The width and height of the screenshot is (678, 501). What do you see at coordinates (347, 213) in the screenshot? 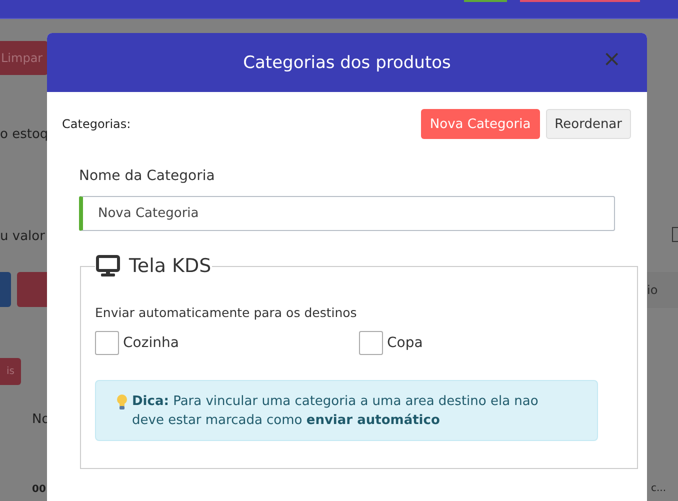
I see `input-field: Nova Categoria` at bounding box center [347, 213].